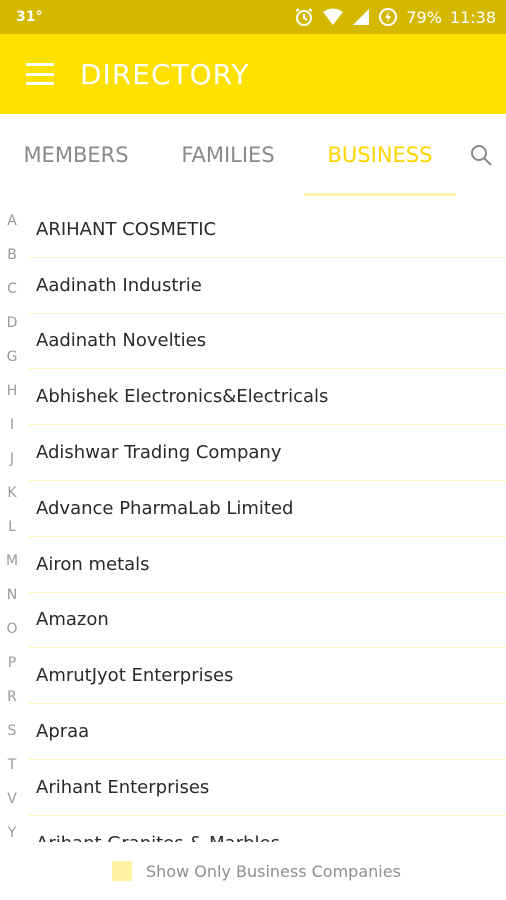  I want to click on business-name: Apraa, so click(63, 732).